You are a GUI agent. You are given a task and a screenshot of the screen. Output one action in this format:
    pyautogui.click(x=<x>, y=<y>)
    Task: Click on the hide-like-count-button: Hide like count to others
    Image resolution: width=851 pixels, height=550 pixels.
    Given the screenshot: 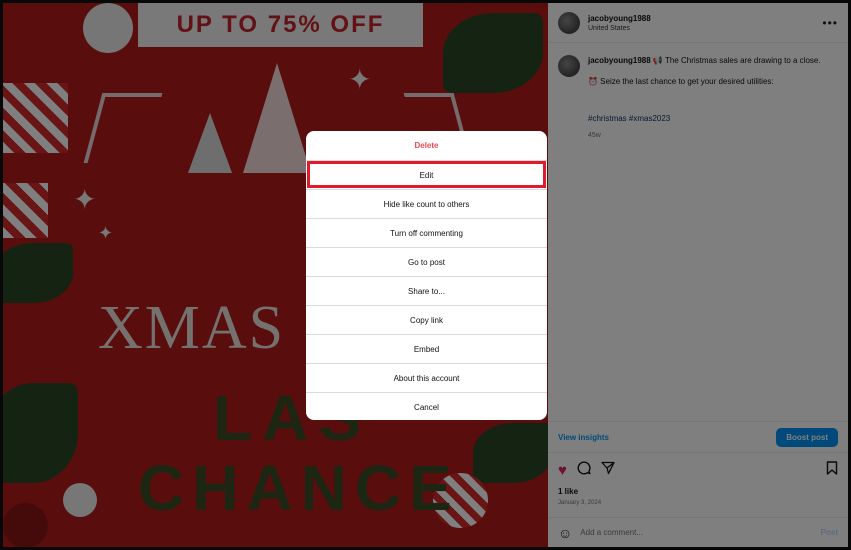 What is the action you would take?
    pyautogui.click(x=426, y=203)
    